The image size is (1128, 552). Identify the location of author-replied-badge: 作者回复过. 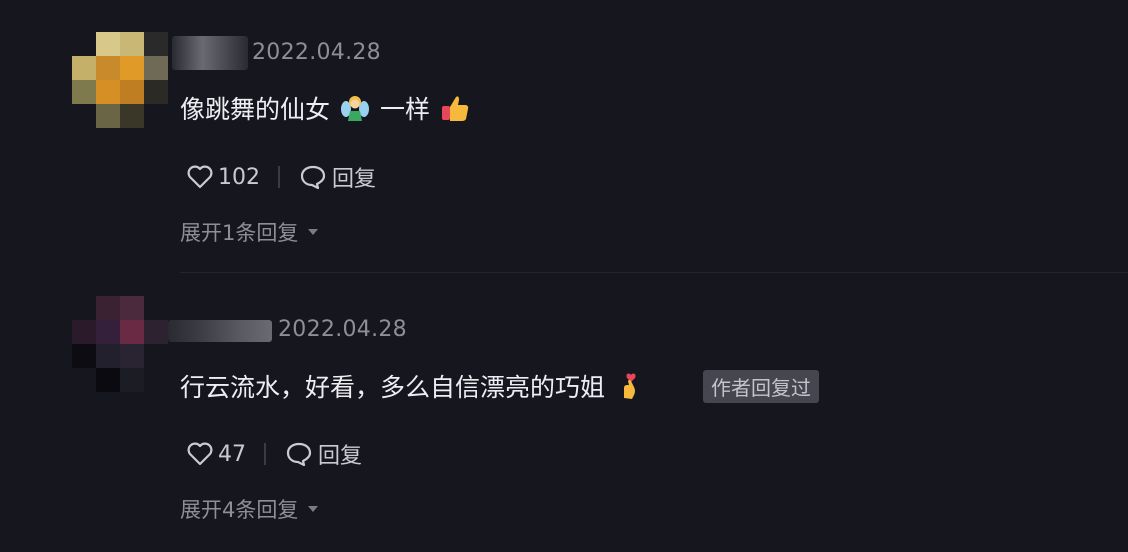
(761, 386).